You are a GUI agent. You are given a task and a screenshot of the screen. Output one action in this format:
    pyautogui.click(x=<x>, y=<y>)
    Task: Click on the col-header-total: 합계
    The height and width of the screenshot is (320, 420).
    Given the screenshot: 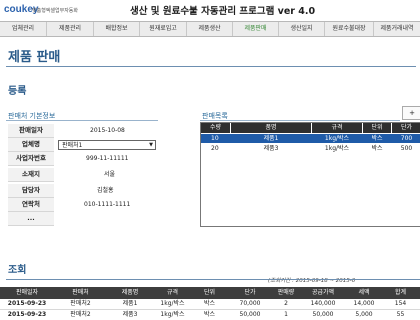 What is the action you would take?
    pyautogui.click(x=400, y=293)
    